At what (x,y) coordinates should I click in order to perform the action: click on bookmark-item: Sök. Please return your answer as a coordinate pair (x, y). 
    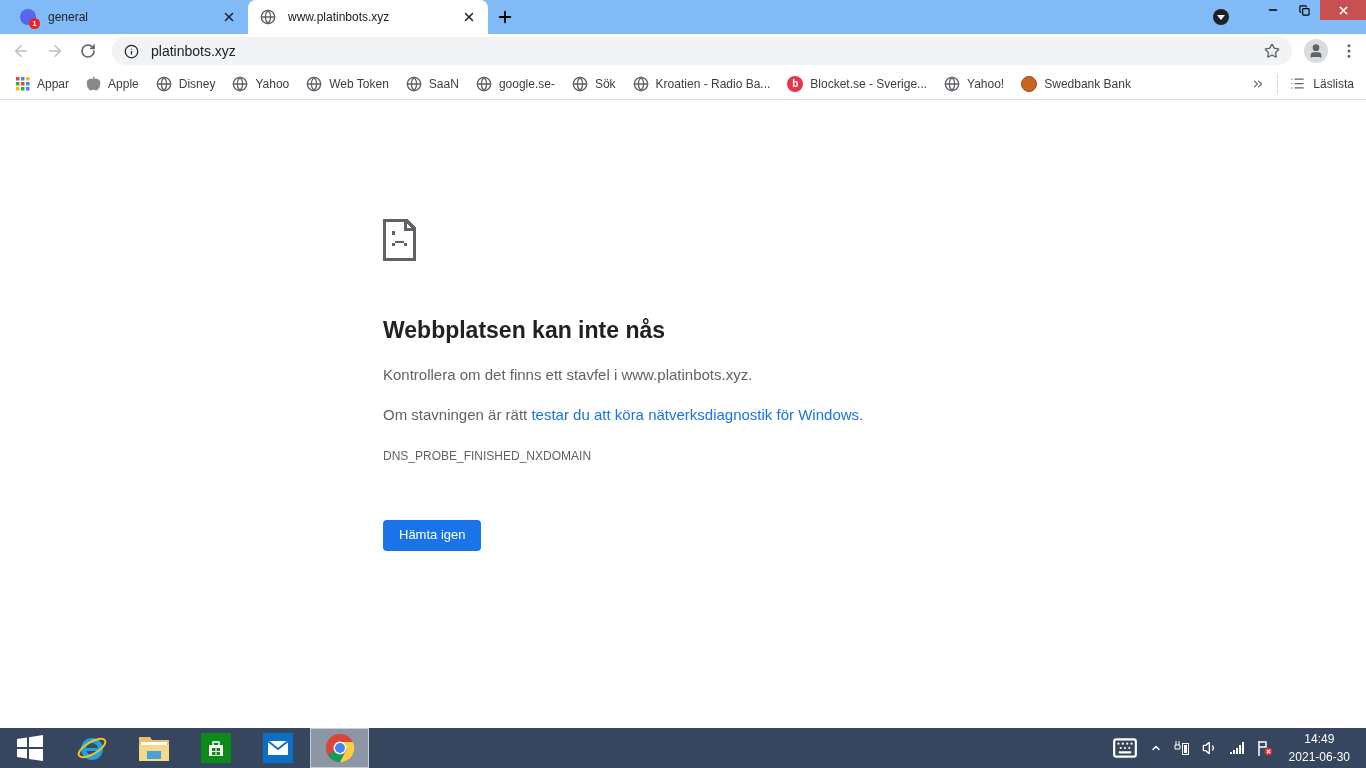
    Looking at the image, I should click on (593, 83).